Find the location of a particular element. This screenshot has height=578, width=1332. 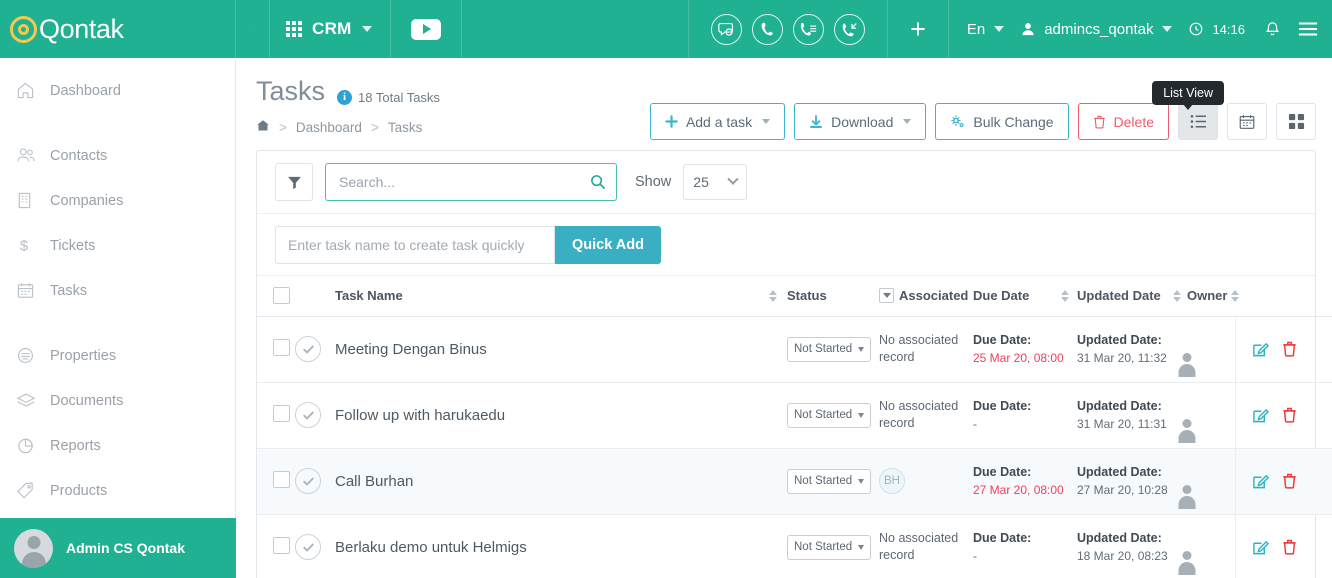

language-chevron-down-icon is located at coordinates (999, 29).